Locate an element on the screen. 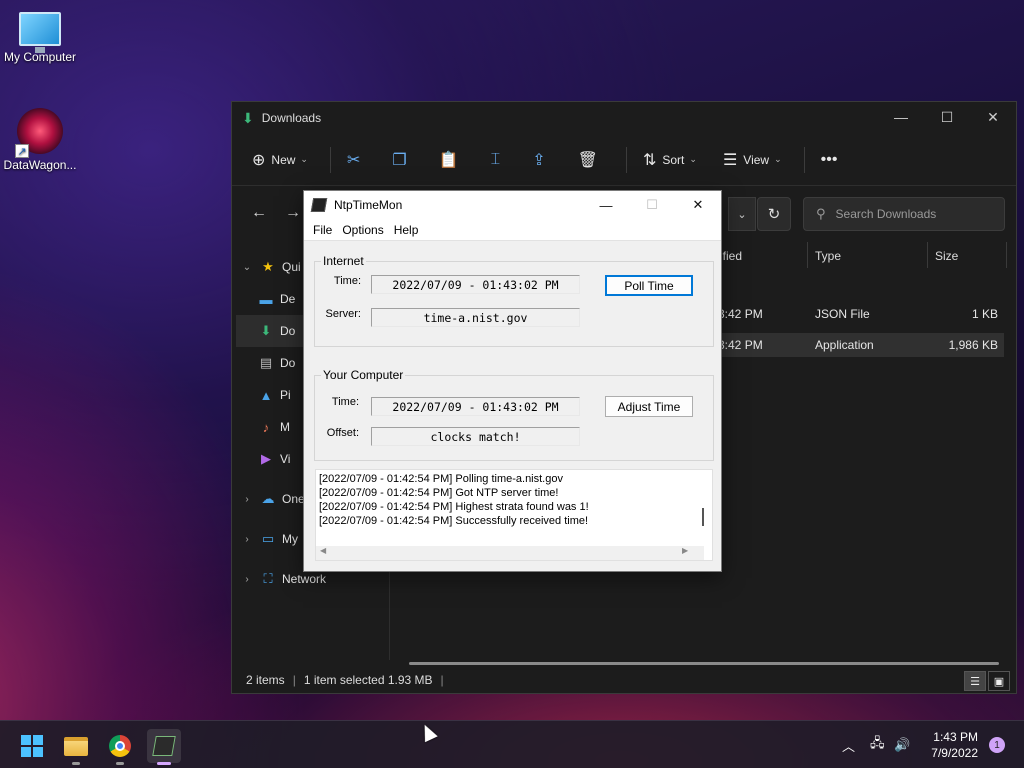 The height and width of the screenshot is (768, 1024). desktop-icon: ▬ is located at coordinates (266, 299).